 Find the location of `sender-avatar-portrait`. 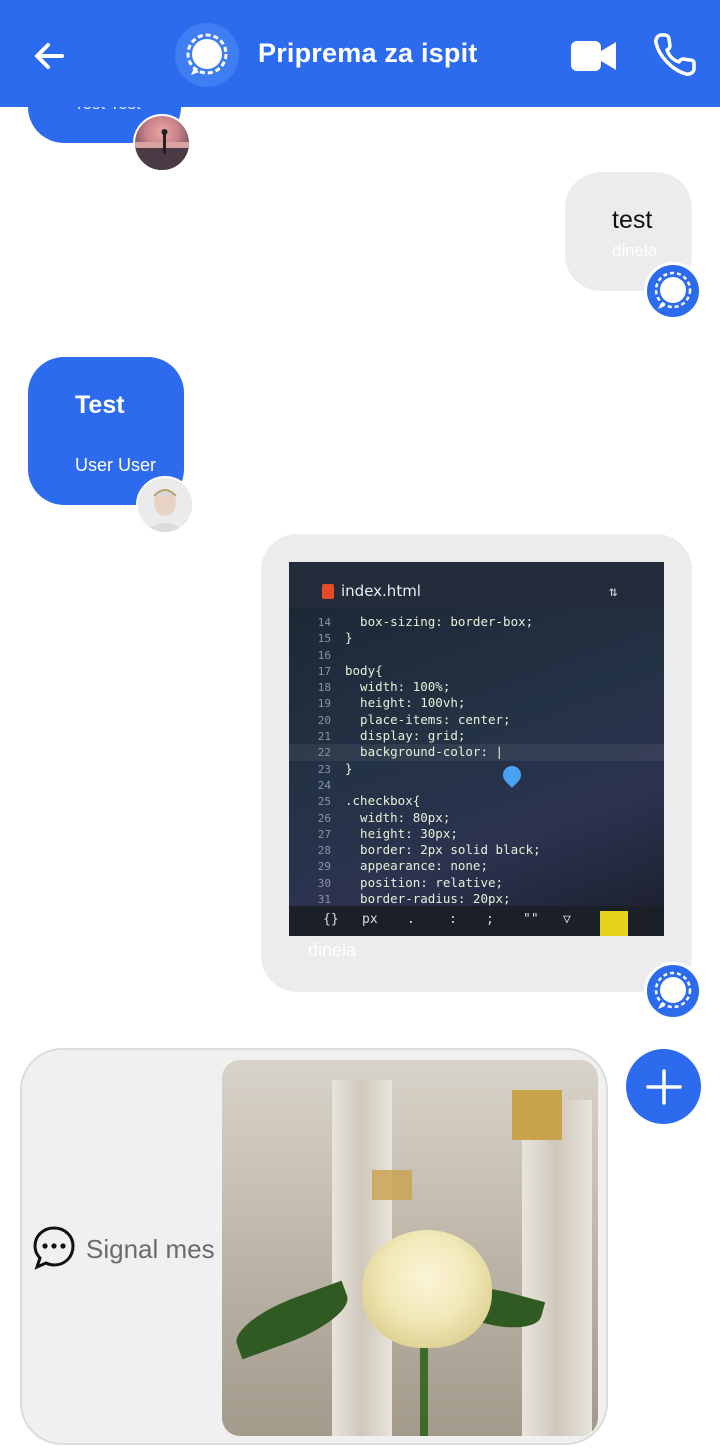

sender-avatar-portrait is located at coordinates (165, 505).